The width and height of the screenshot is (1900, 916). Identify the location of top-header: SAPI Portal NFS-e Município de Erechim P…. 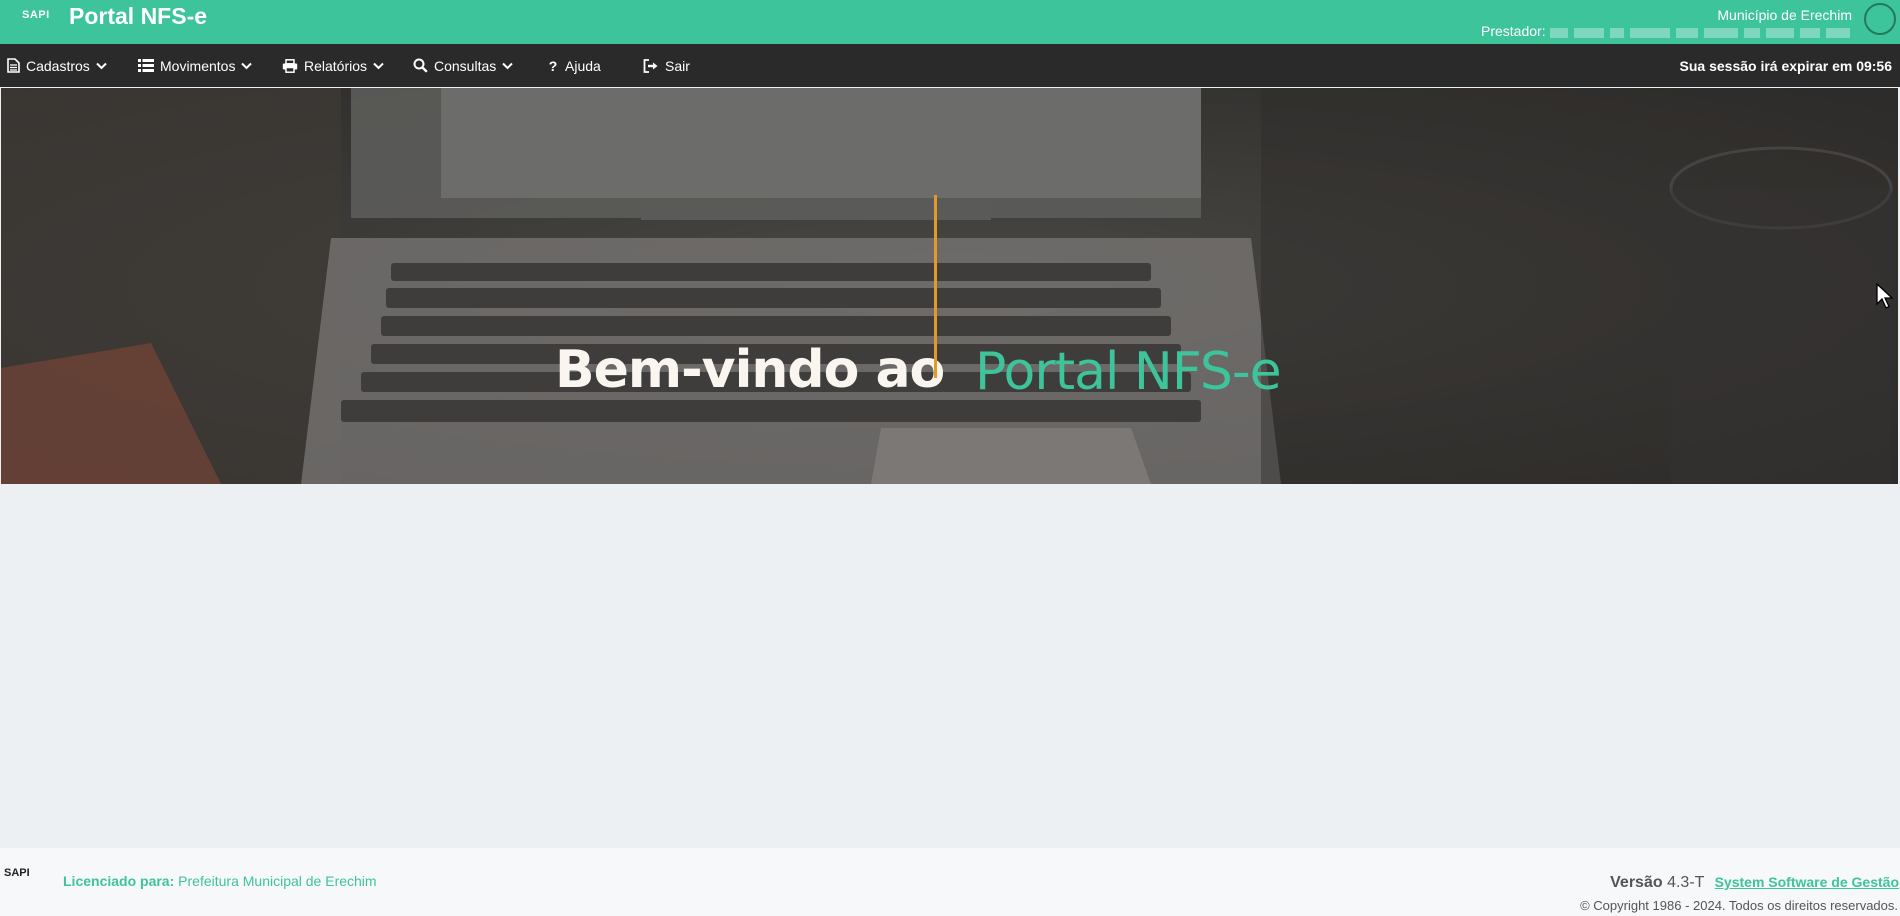
(950, 22).